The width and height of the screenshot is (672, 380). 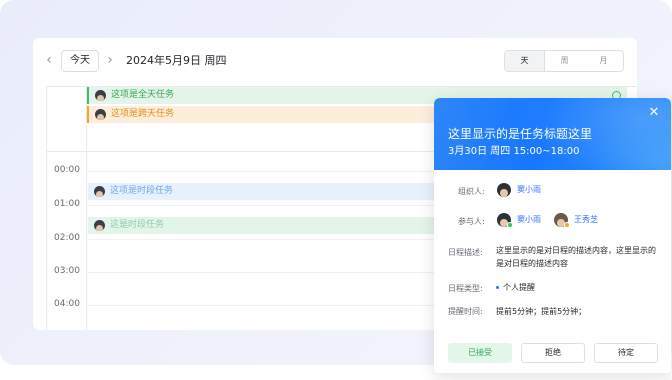 What do you see at coordinates (529, 189) in the screenshot?
I see `organizer-name: 窦小雨` at bounding box center [529, 189].